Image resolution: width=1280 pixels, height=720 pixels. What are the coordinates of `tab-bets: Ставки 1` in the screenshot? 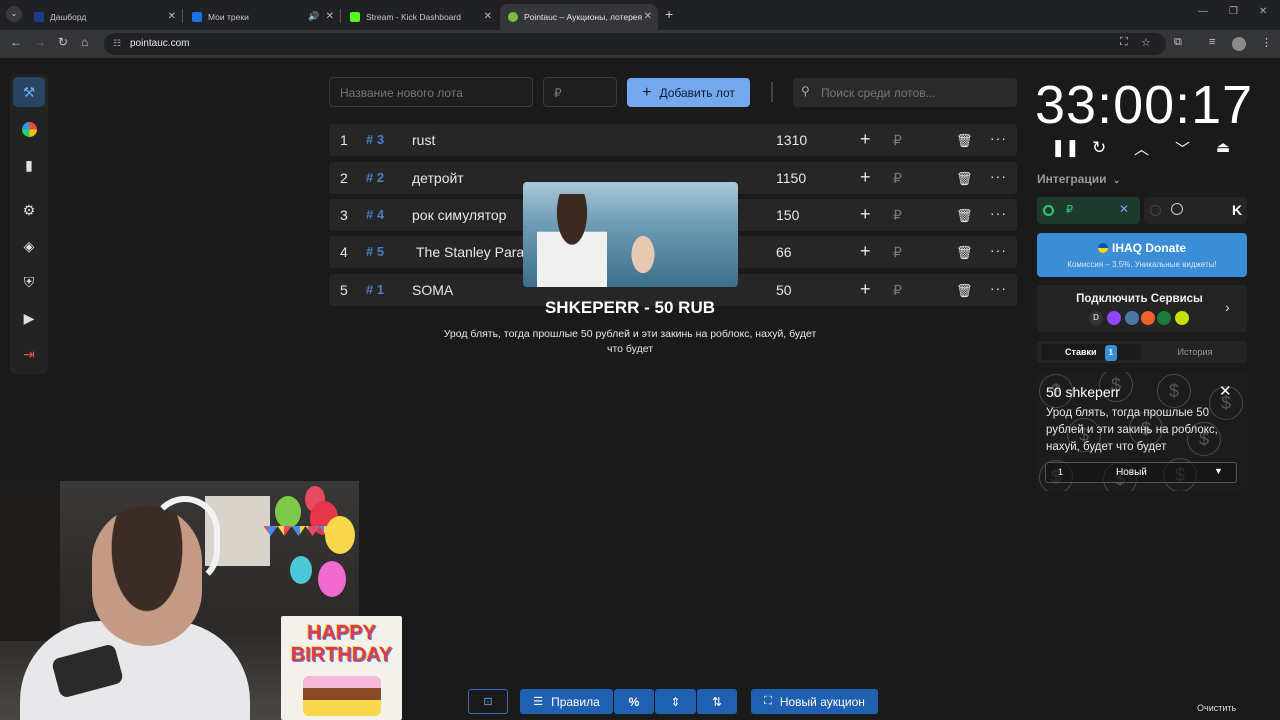 It's located at (1091, 352).